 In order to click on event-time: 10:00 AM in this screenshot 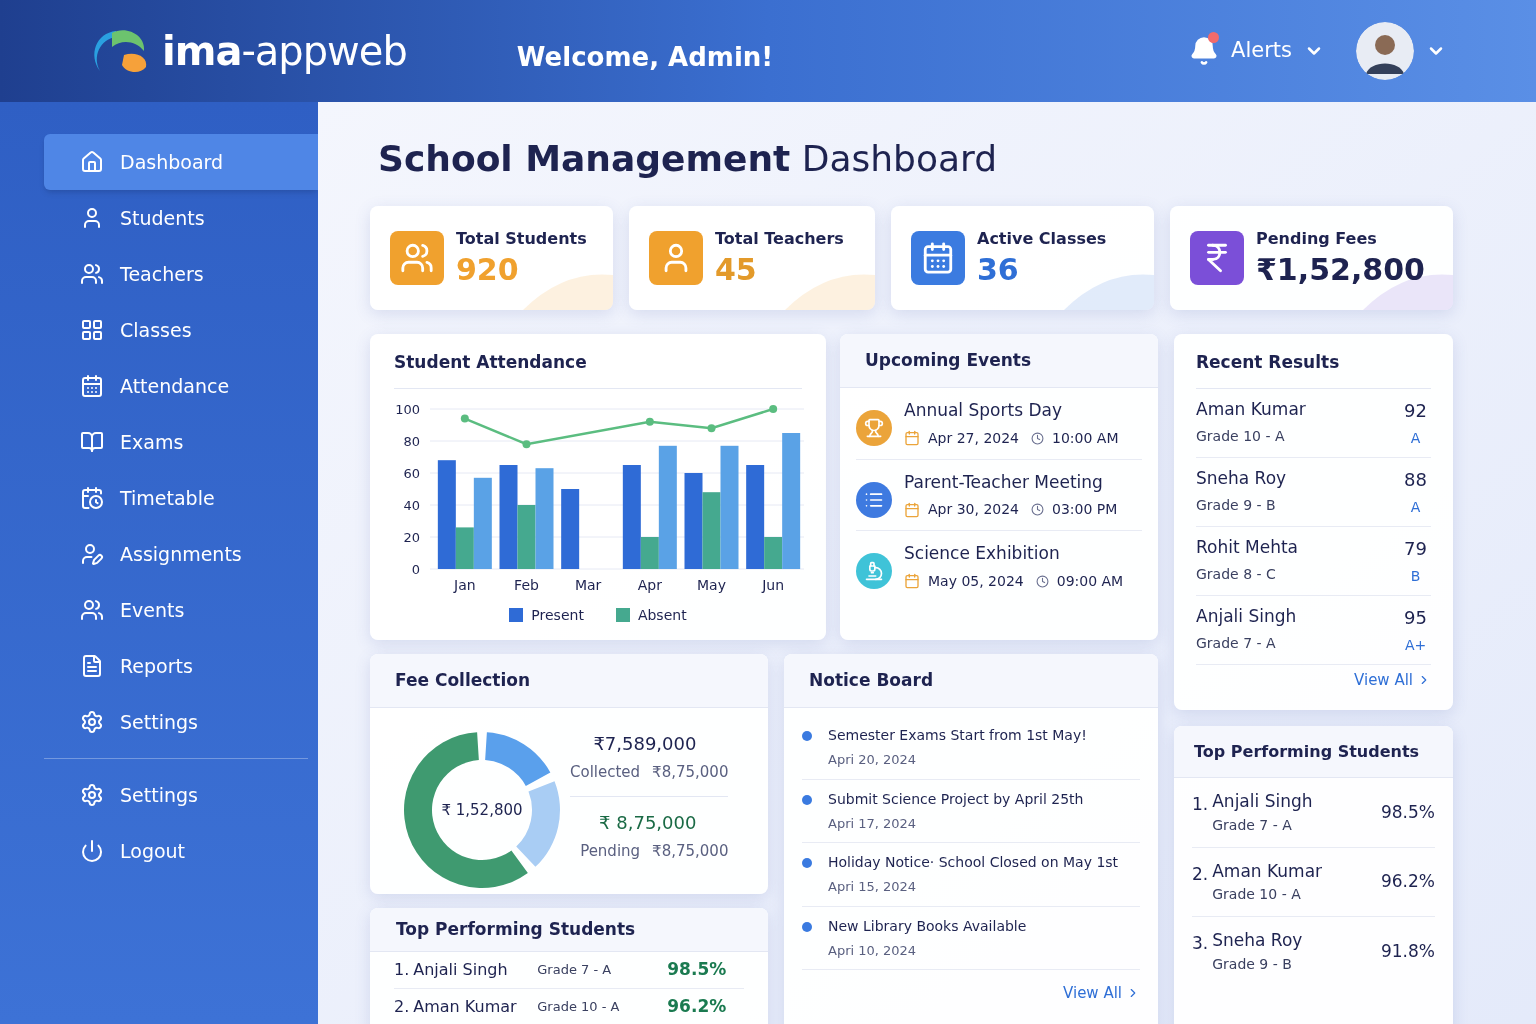, I will do `click(1085, 438)`.